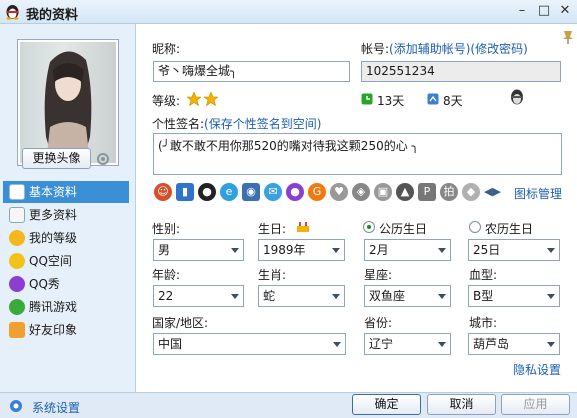 The image size is (577, 418). Describe the element at coordinates (303, 227) in the screenshot. I see `cake-icon` at that location.